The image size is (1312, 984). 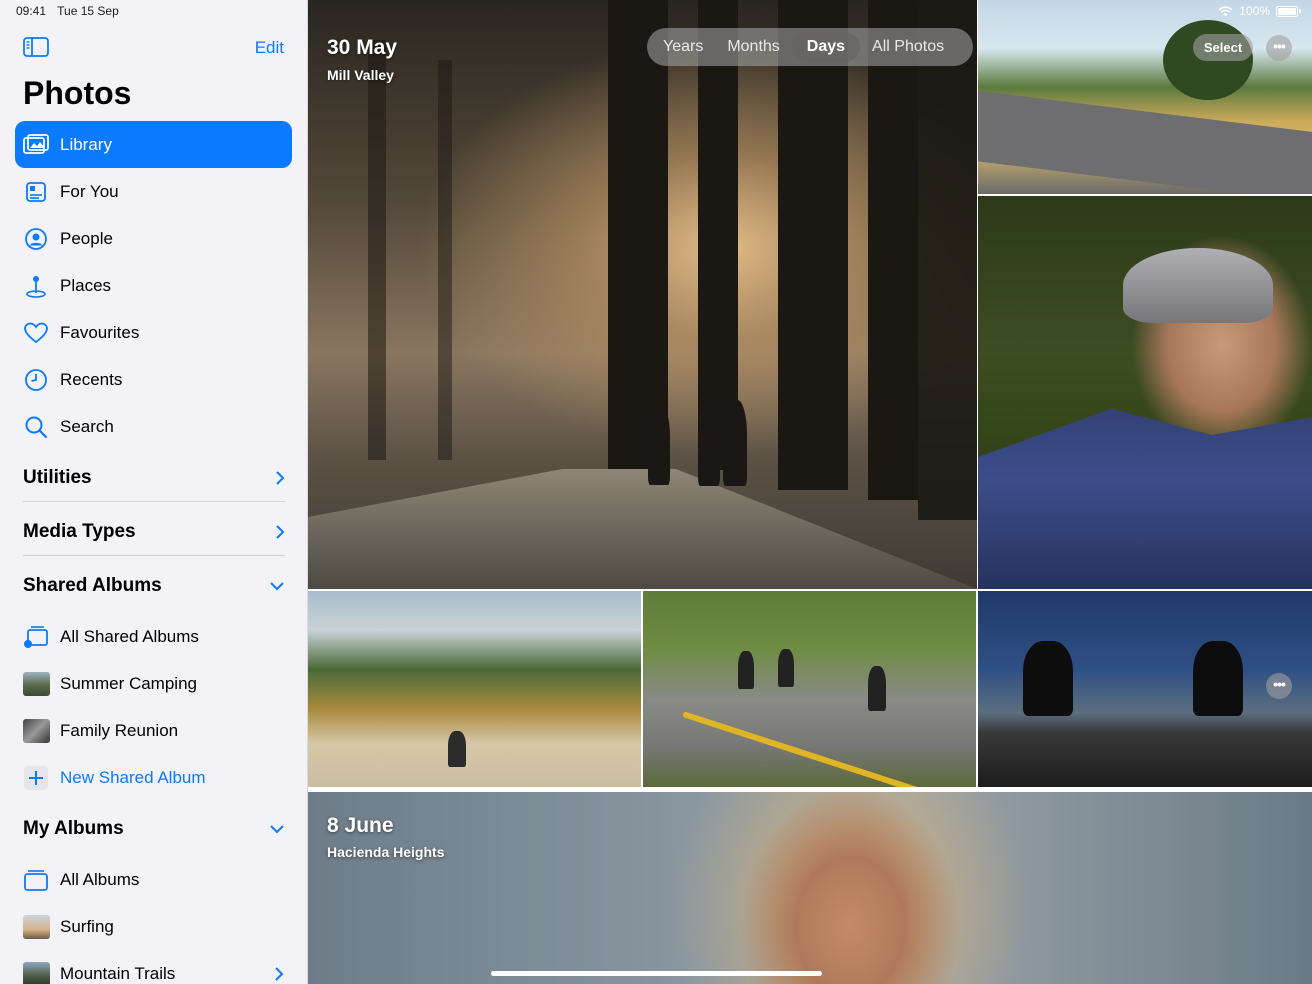 I want to click on sidebar-item-places: Places, so click(x=153, y=285).